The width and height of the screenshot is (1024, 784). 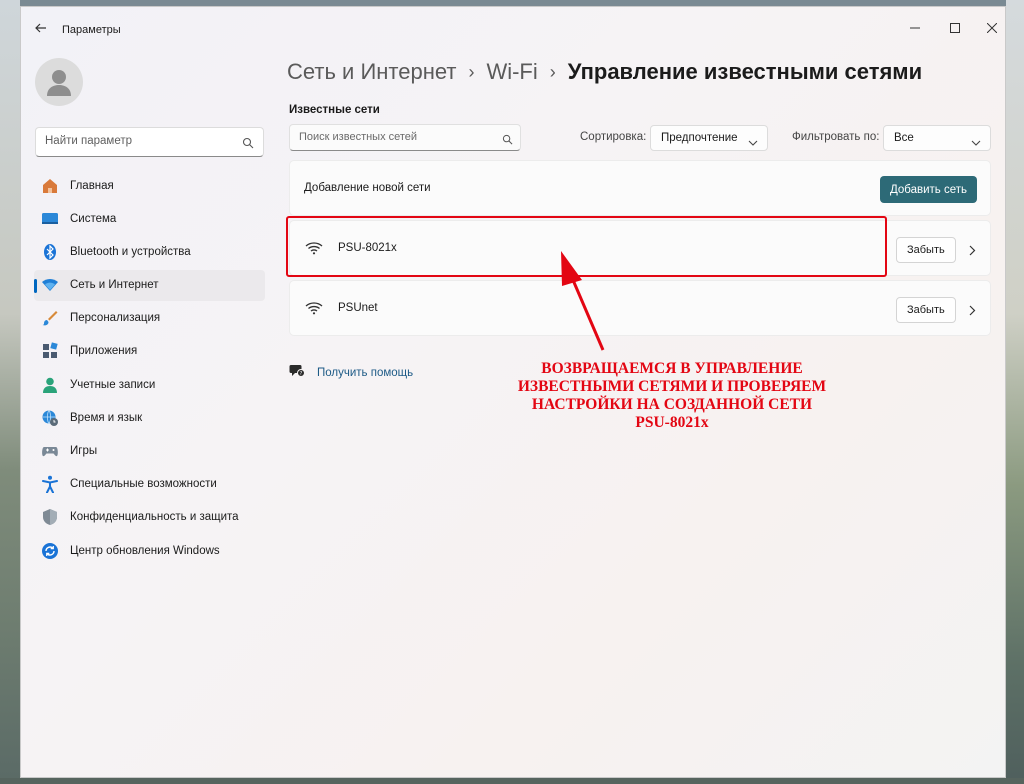 What do you see at coordinates (1015, 392) in the screenshot?
I see `desktop-wallpaper-right` at bounding box center [1015, 392].